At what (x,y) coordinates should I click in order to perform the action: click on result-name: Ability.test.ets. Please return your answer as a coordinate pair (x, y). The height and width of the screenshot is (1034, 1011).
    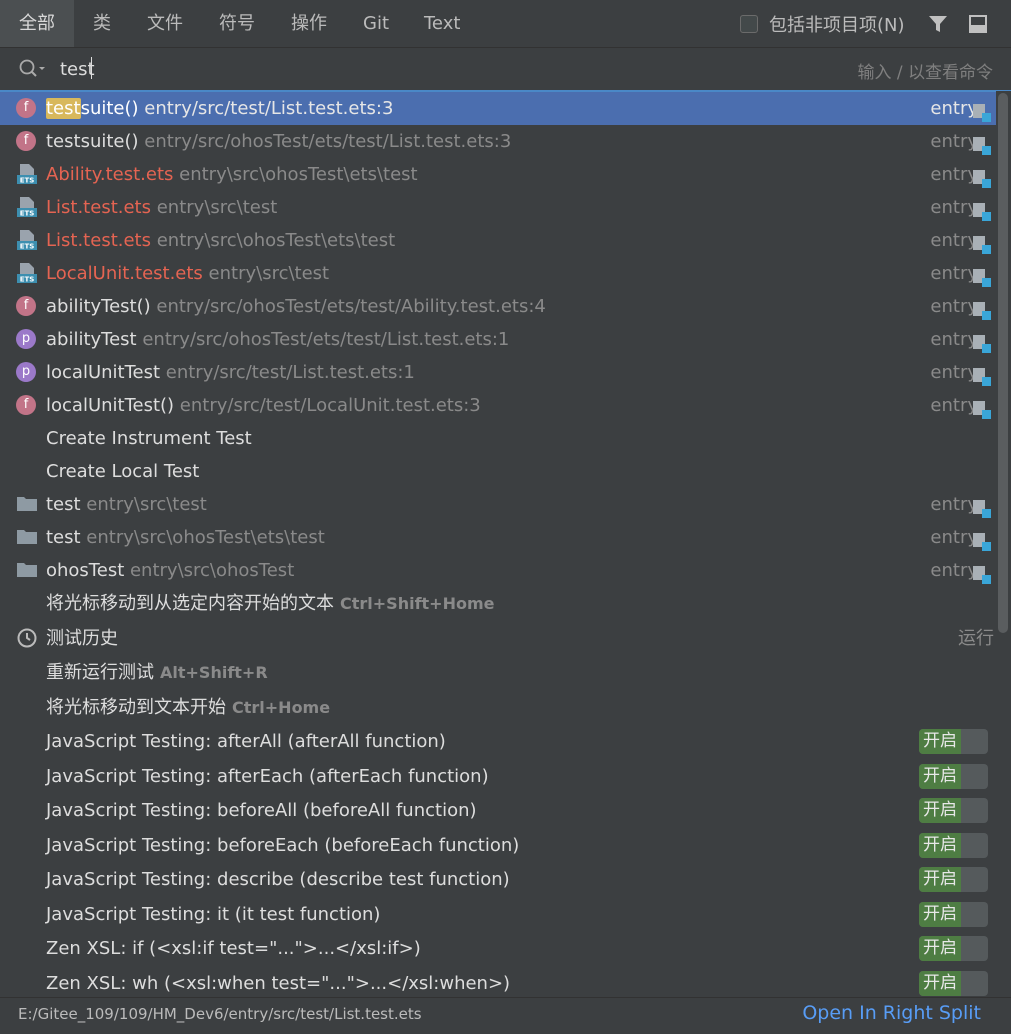
    Looking at the image, I should click on (110, 174).